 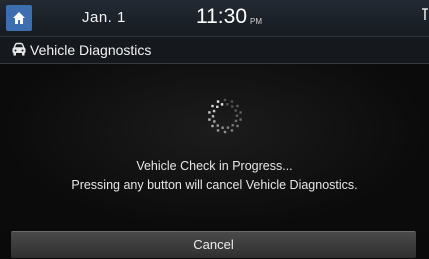 I want to click on status-date: Jan. 1, so click(x=104, y=17).